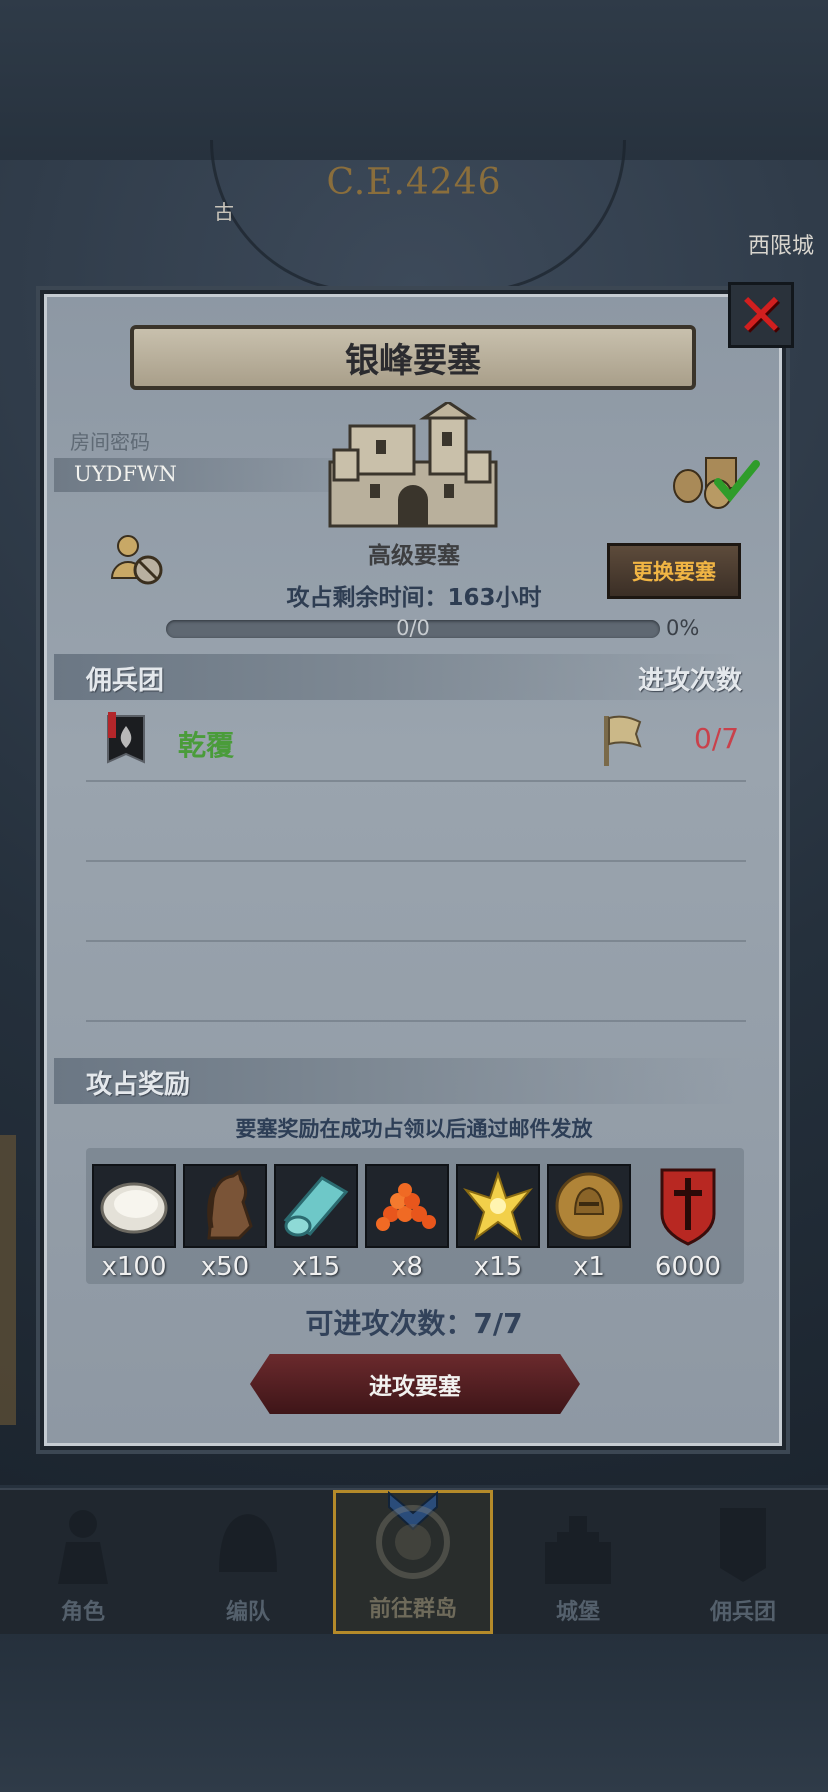 The image size is (828, 1792). I want to click on close-button: ✕, so click(761, 315).